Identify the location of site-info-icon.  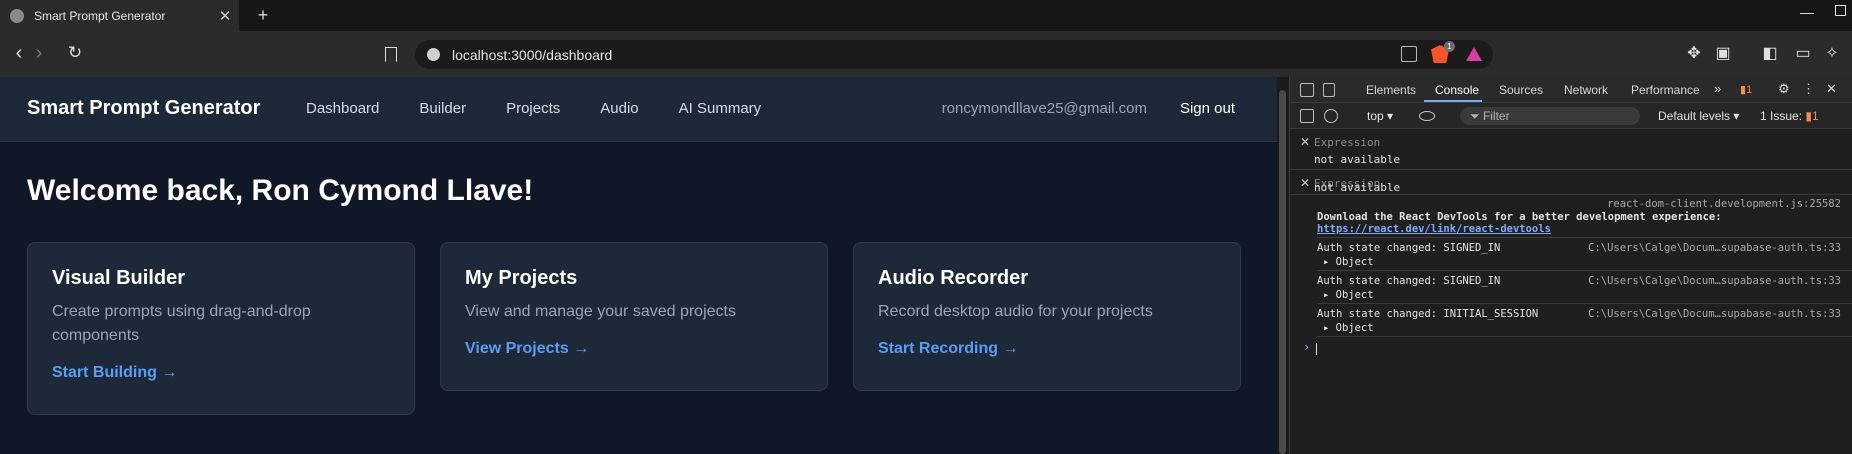
(433, 54).